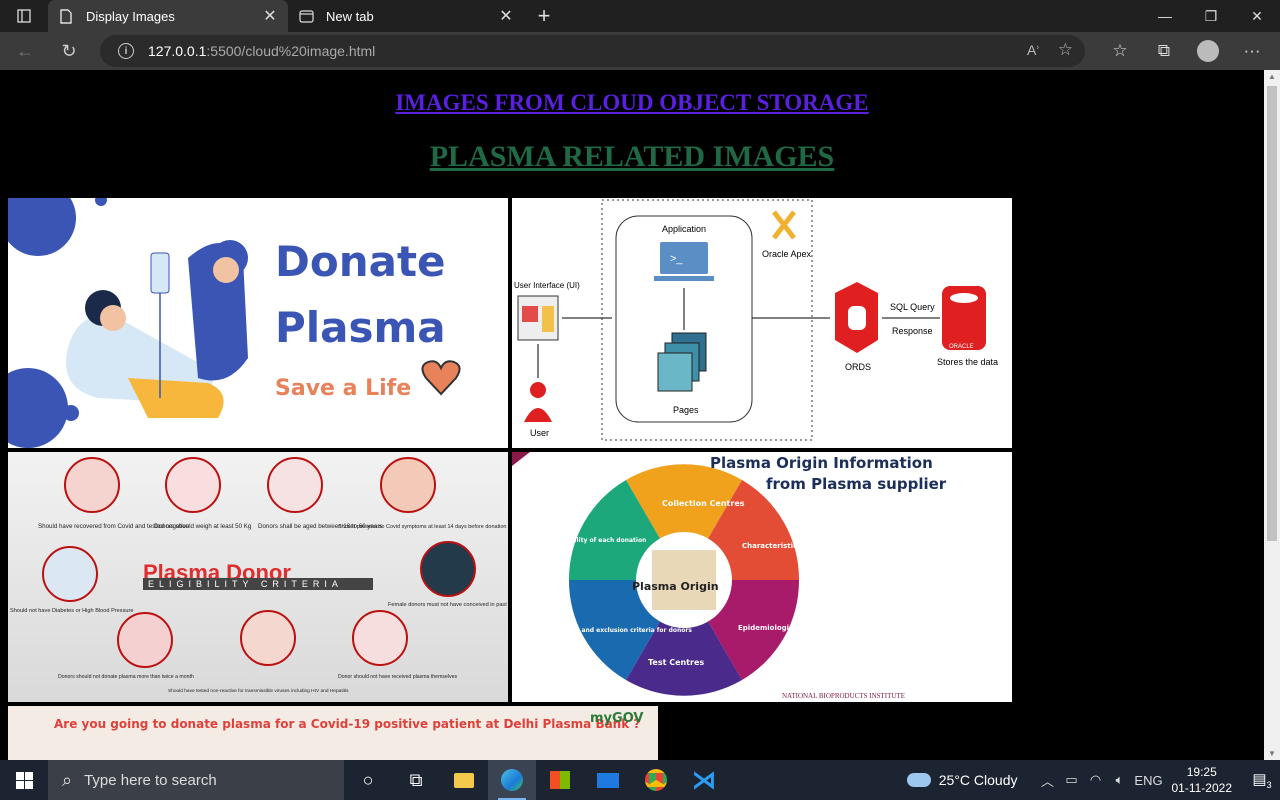 Image resolution: width=1280 pixels, height=800 pixels. I want to click on mygov-logo: myGOV, so click(616, 718).